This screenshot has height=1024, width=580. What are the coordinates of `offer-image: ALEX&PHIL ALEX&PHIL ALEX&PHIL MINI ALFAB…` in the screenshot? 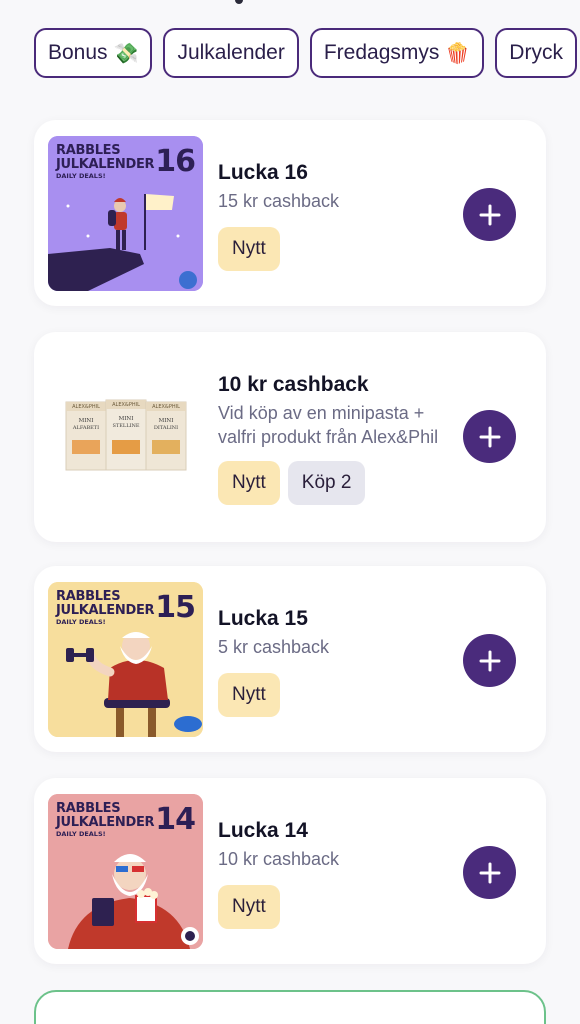 It's located at (125, 437).